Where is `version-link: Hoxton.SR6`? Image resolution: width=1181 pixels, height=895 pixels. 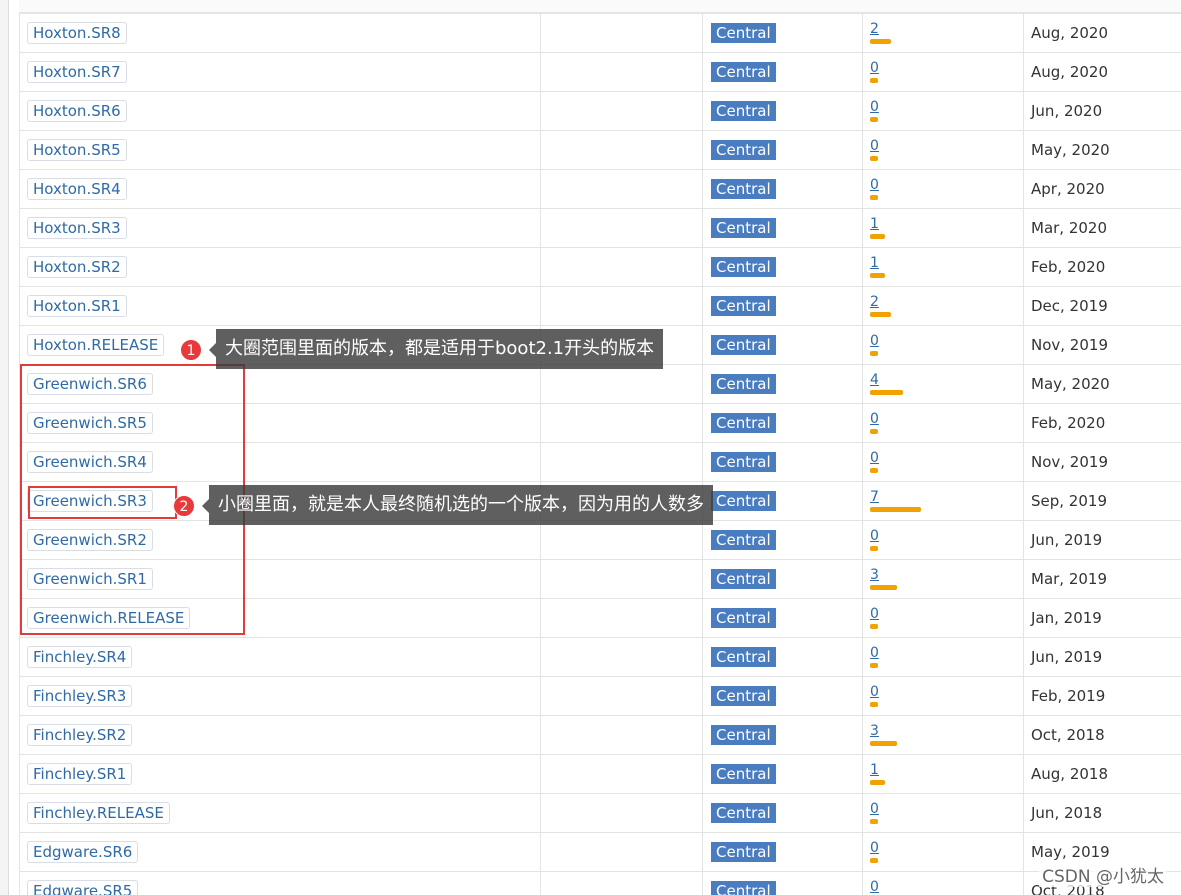 version-link: Hoxton.SR6 is located at coordinates (77, 111).